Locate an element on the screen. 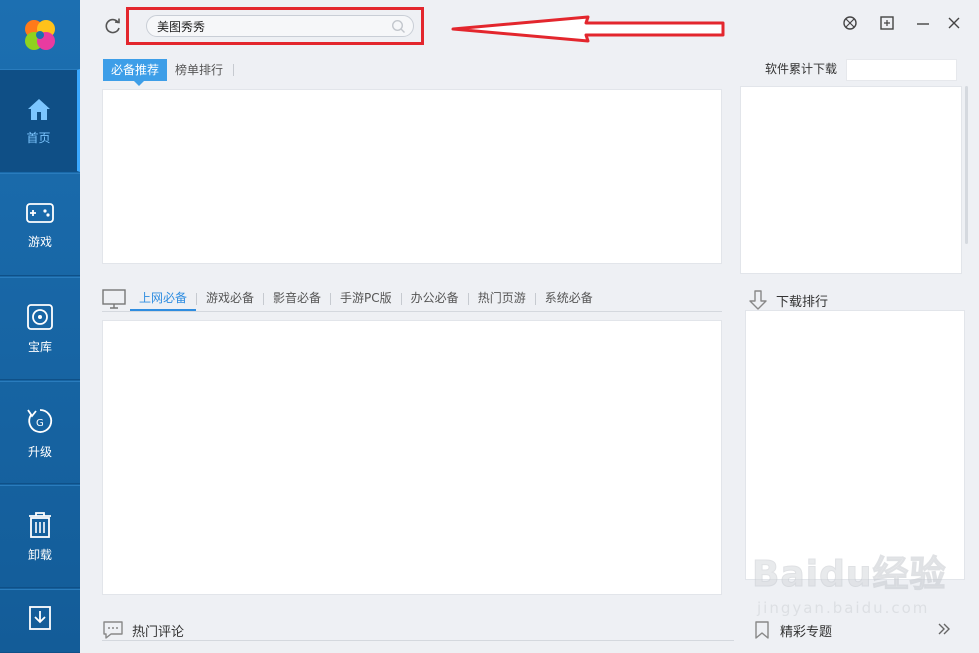 The image size is (979, 653). svg-text: G is located at coordinates (40, 423).